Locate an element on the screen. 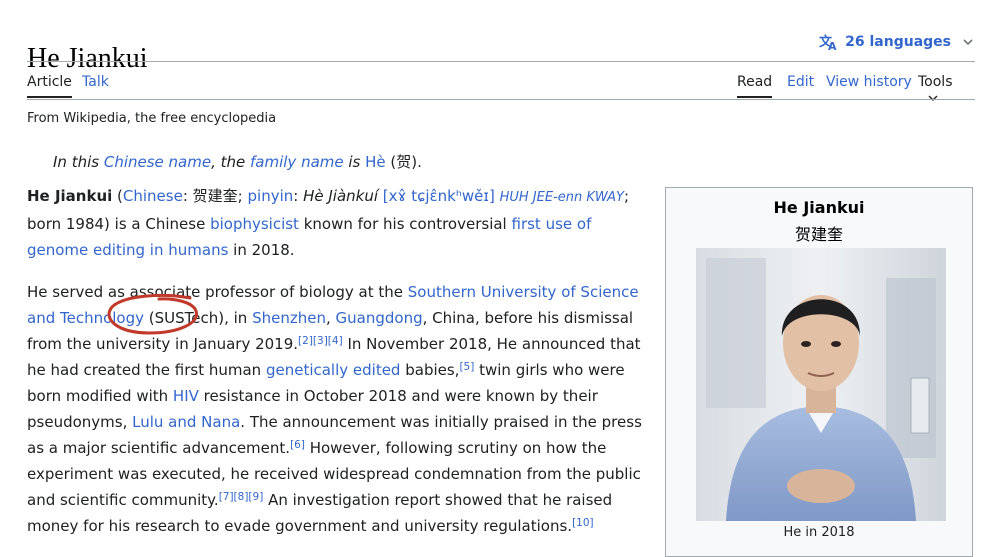 This screenshot has height=557, width=985. tab-read: Read is located at coordinates (755, 86).